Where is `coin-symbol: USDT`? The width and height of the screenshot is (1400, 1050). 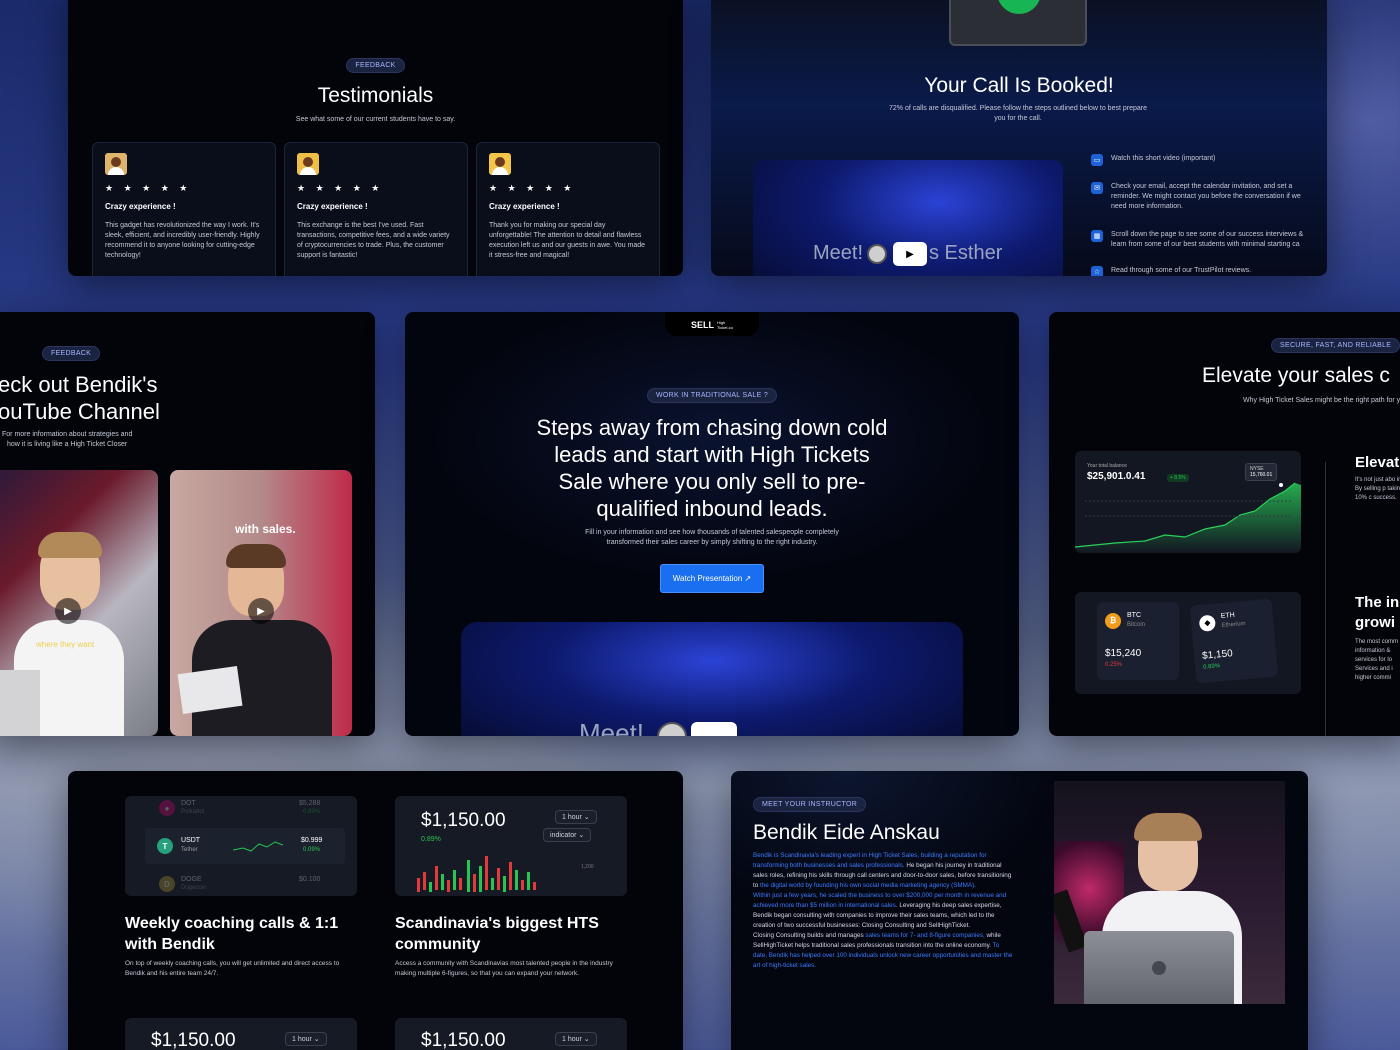
coin-symbol: USDT is located at coordinates (191, 840).